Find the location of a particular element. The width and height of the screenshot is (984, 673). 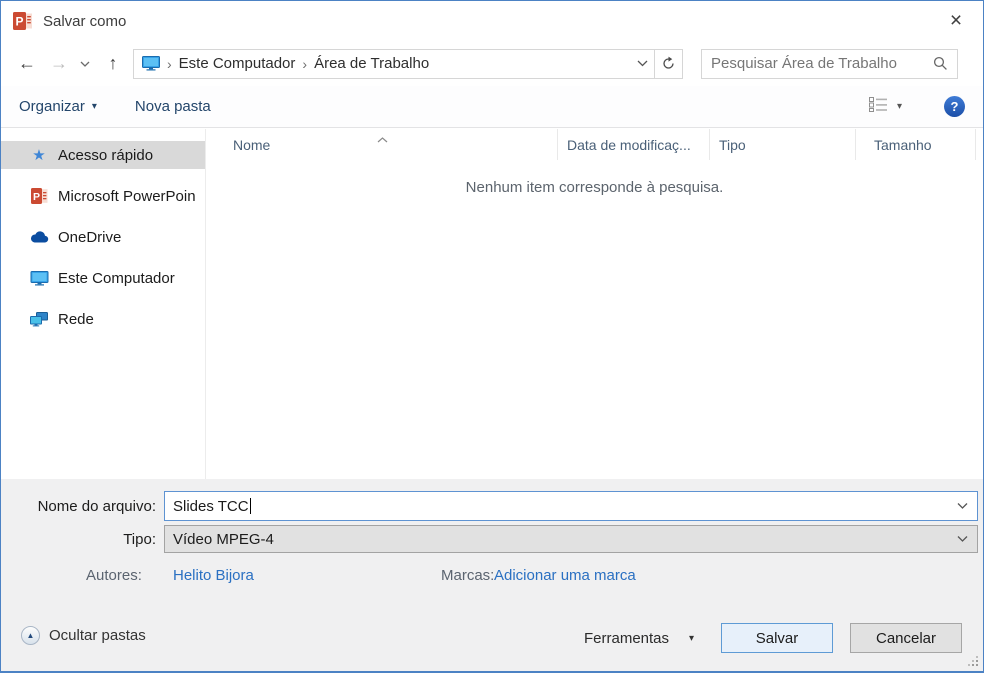

breadcrumb-item-area-de-trabalho: Área de Trabalho is located at coordinates (371, 63).